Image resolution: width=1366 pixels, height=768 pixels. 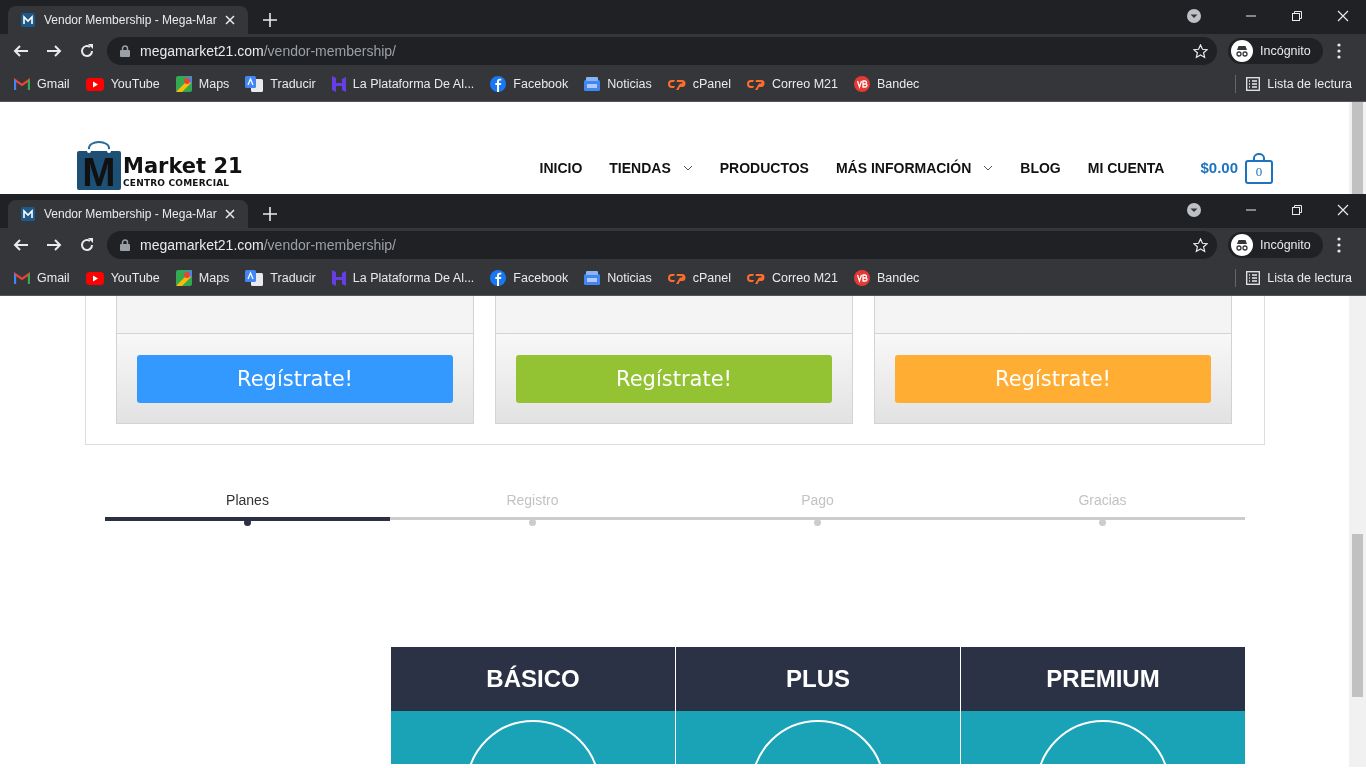 I want to click on bag-handle-icon, so click(x=99, y=147).